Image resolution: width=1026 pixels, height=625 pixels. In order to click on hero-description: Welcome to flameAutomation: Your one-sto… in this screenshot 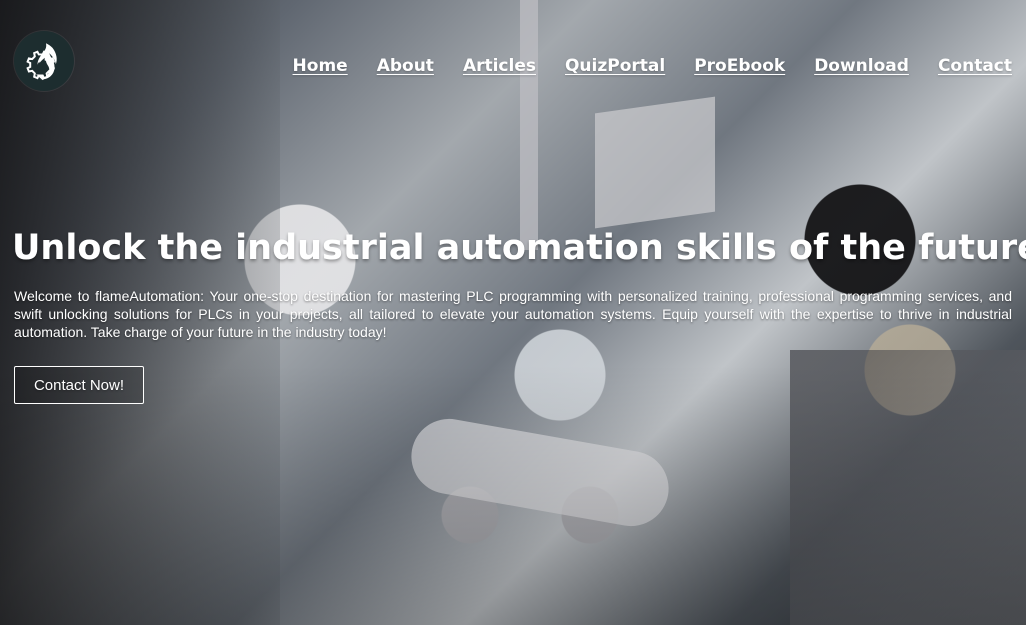, I will do `click(513, 314)`.